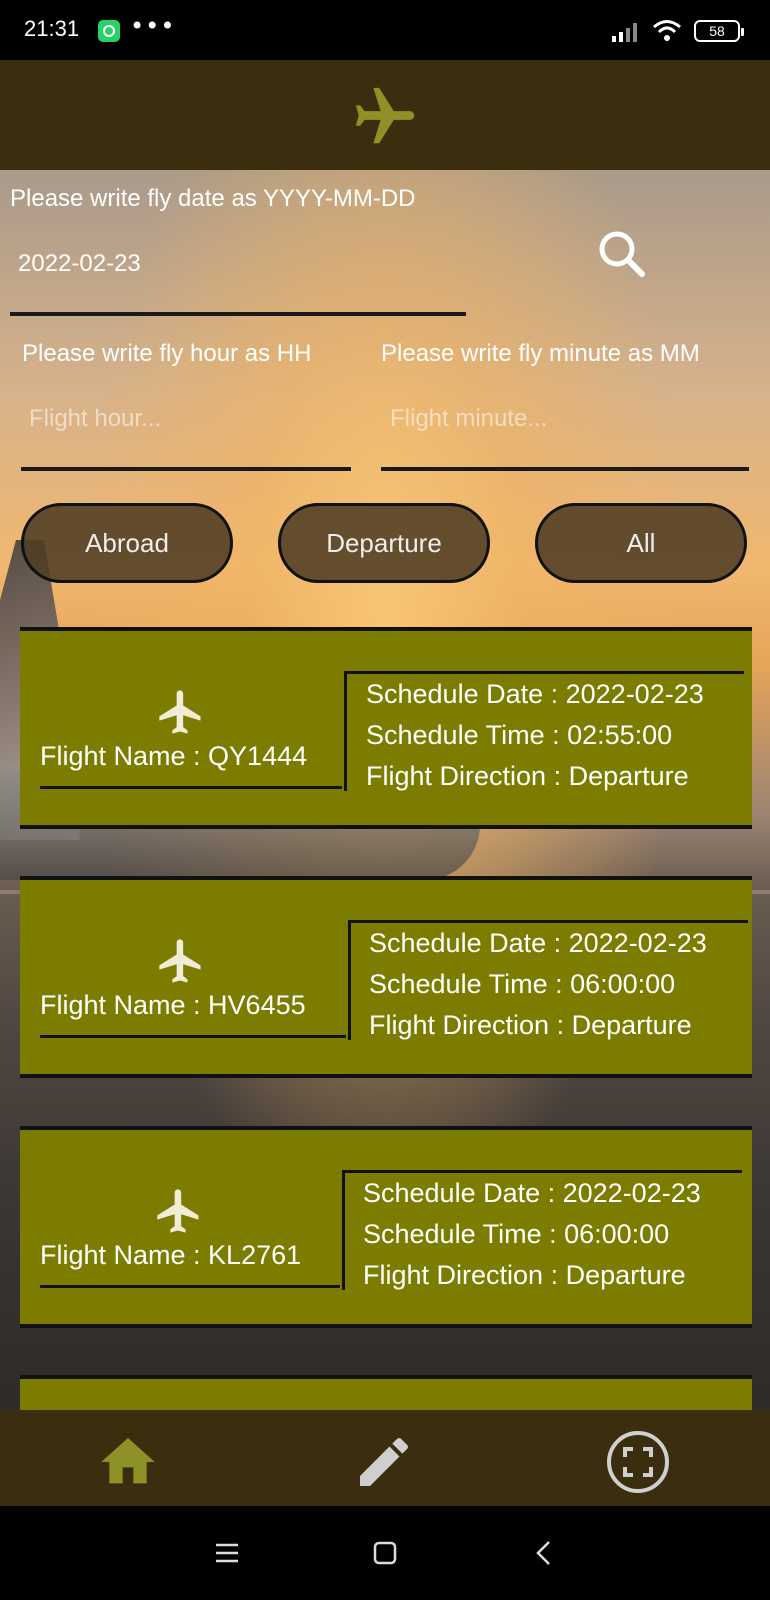 This screenshot has height=1600, width=770. I want to click on filter-abroad-button: Abroad, so click(127, 543).